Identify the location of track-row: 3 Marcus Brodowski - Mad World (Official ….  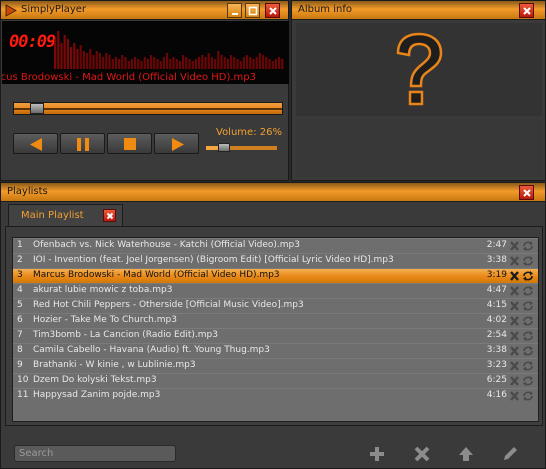
(275, 275).